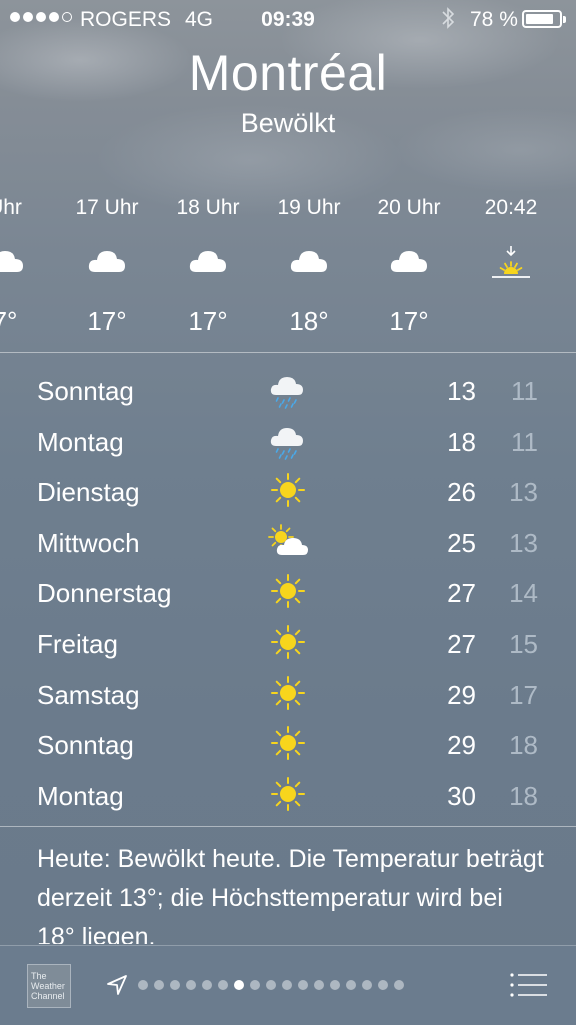 The height and width of the screenshot is (1025, 576). Describe the element at coordinates (523, 593) in the screenshot. I see `low-temp: 14` at that location.